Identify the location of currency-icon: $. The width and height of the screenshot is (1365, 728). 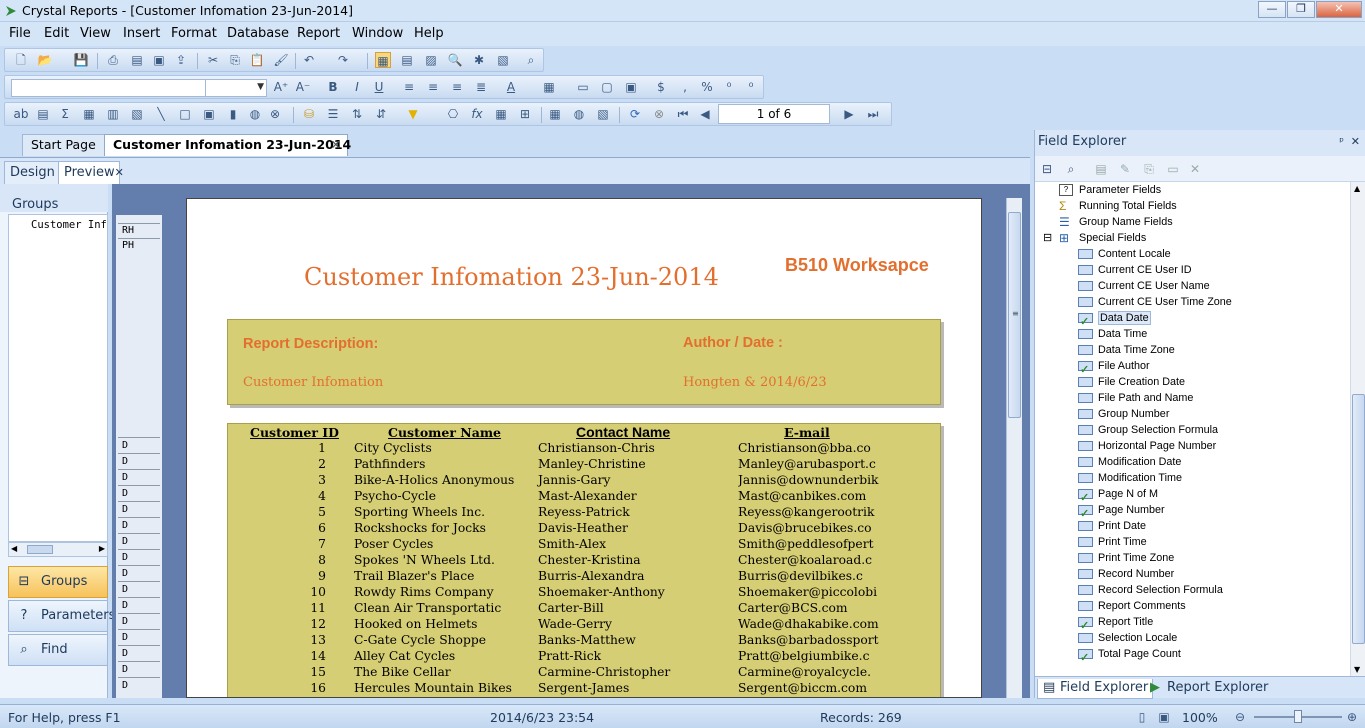
(661, 87).